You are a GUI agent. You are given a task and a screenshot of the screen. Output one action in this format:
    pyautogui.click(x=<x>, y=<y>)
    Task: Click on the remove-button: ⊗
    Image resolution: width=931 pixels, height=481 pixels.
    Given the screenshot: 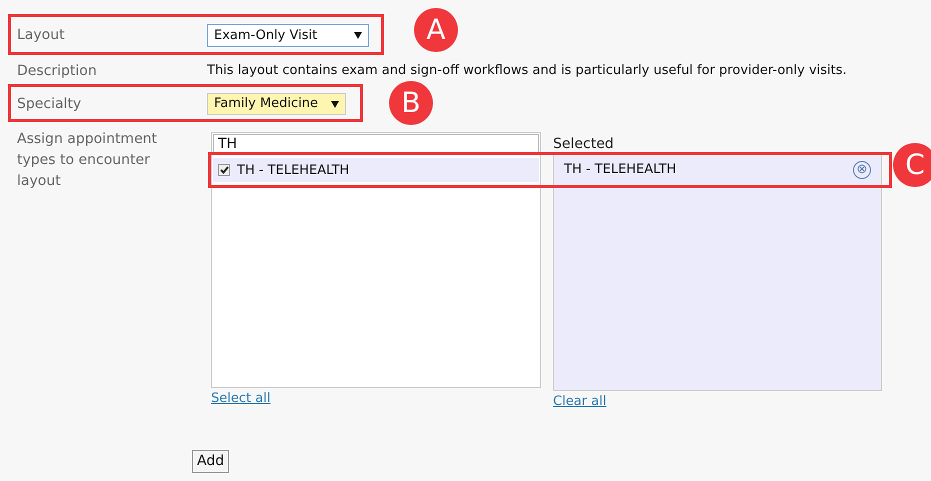 What is the action you would take?
    pyautogui.click(x=862, y=169)
    